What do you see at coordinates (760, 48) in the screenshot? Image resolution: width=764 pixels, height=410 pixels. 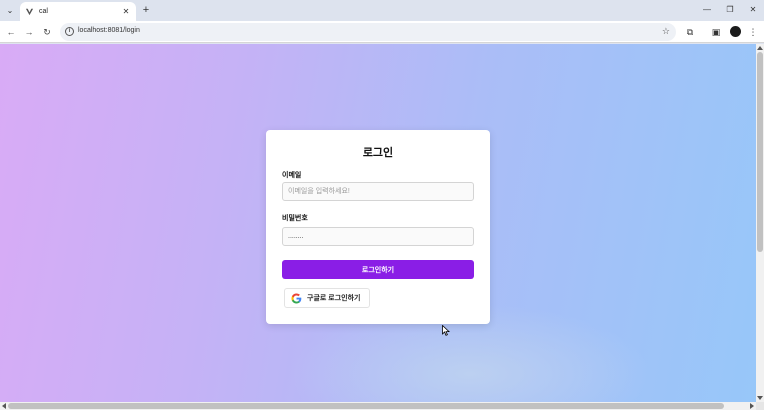 I see `scroll-up-arrow-icon` at bounding box center [760, 48].